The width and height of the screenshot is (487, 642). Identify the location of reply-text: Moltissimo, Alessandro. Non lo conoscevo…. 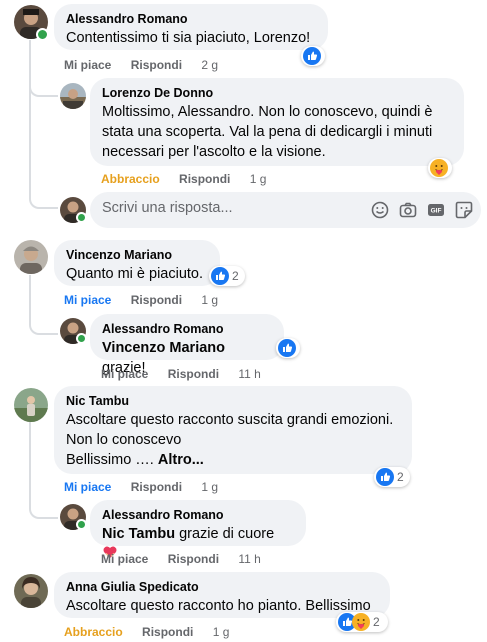
(277, 132).